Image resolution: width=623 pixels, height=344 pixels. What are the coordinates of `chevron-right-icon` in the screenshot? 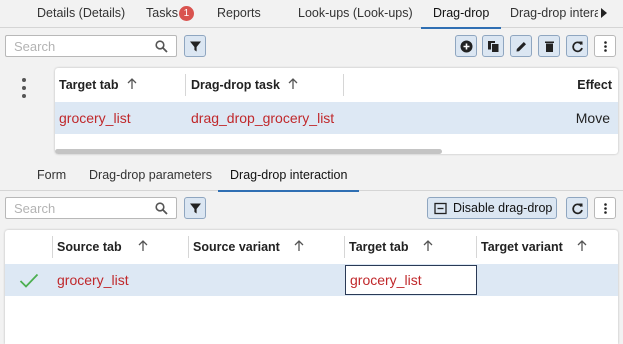 It's located at (604, 13).